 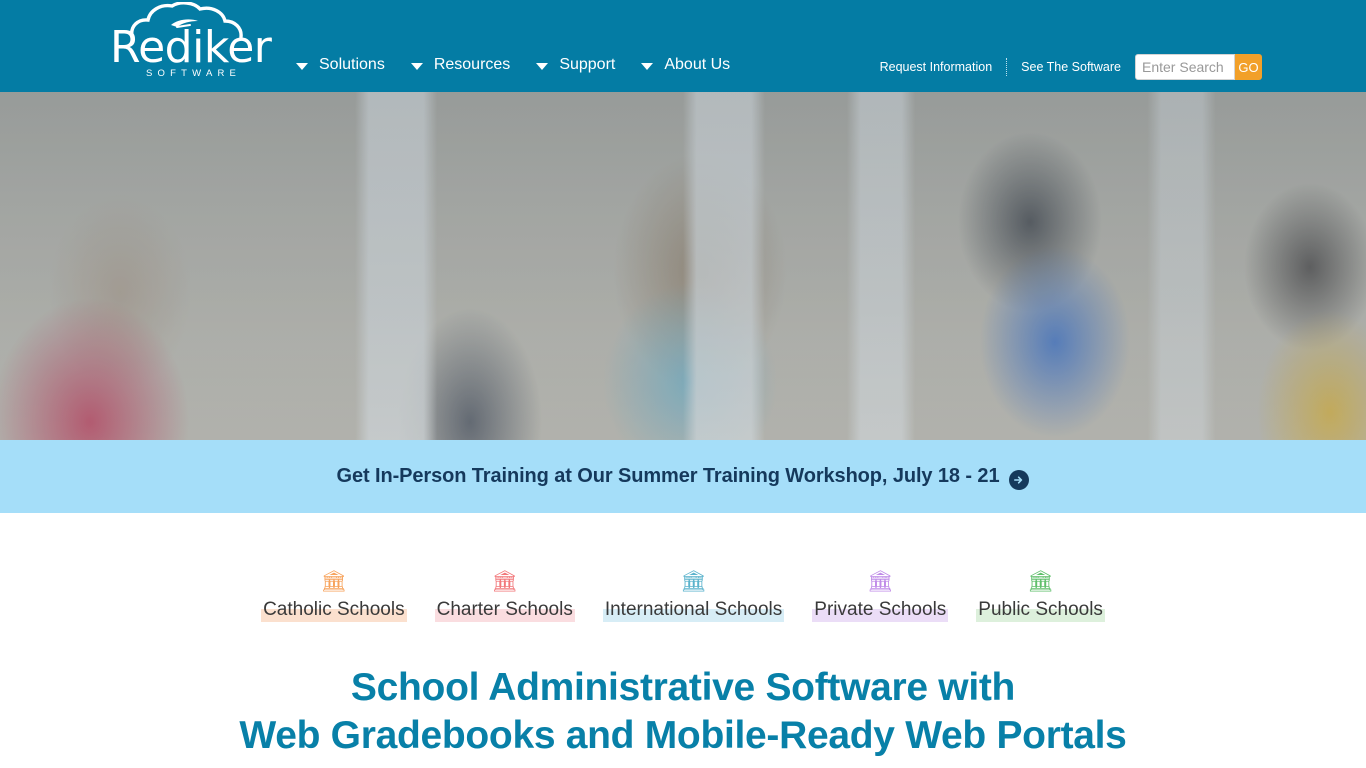 I want to click on nav-label: Resources, so click(x=472, y=64).